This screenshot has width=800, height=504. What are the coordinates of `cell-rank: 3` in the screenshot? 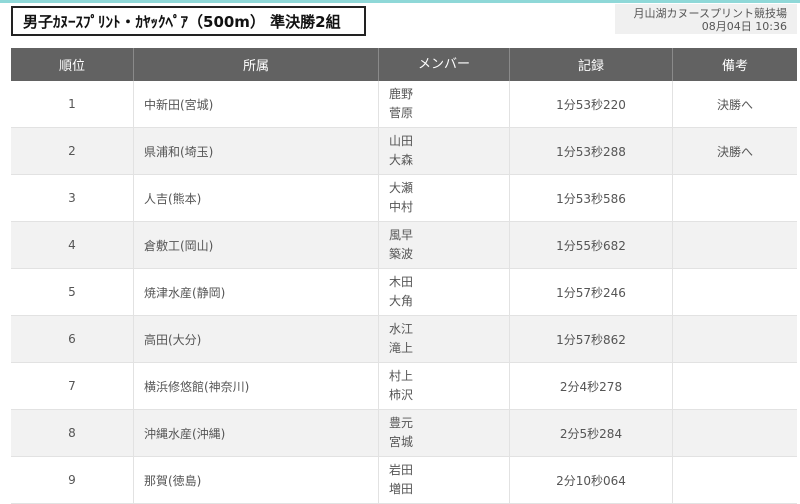 It's located at (72, 198).